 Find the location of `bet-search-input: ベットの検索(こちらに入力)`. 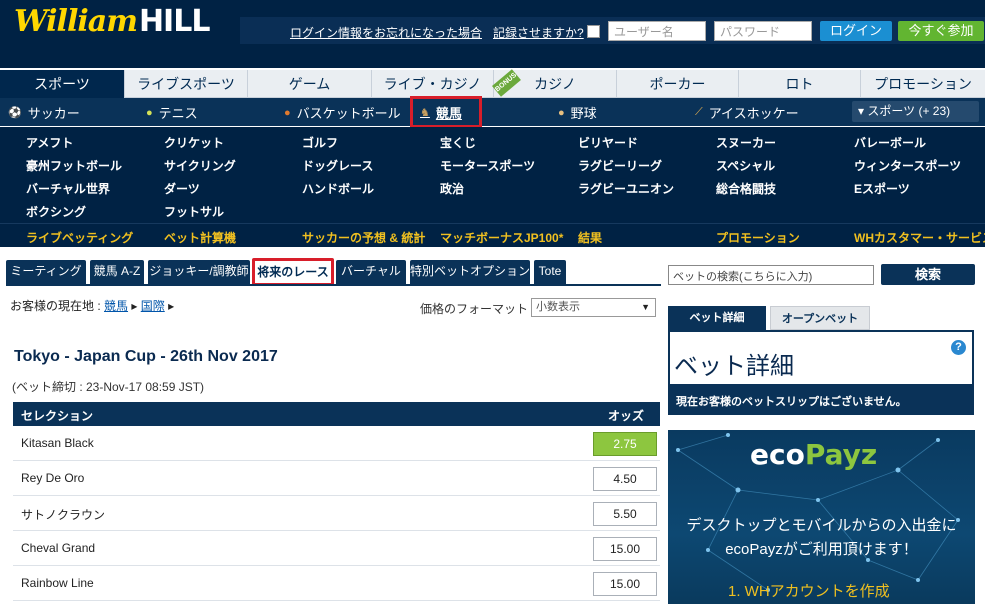

bet-search-input: ベットの検索(こちらに入力) is located at coordinates (771, 275).